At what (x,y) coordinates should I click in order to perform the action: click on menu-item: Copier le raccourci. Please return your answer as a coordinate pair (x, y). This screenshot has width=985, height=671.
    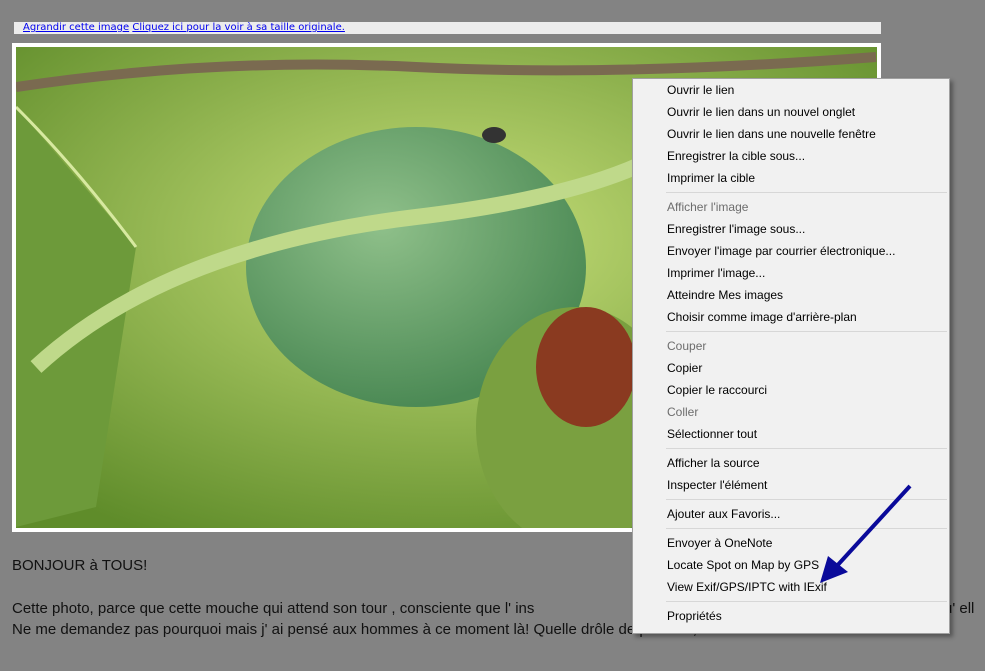
    Looking at the image, I should click on (791, 390).